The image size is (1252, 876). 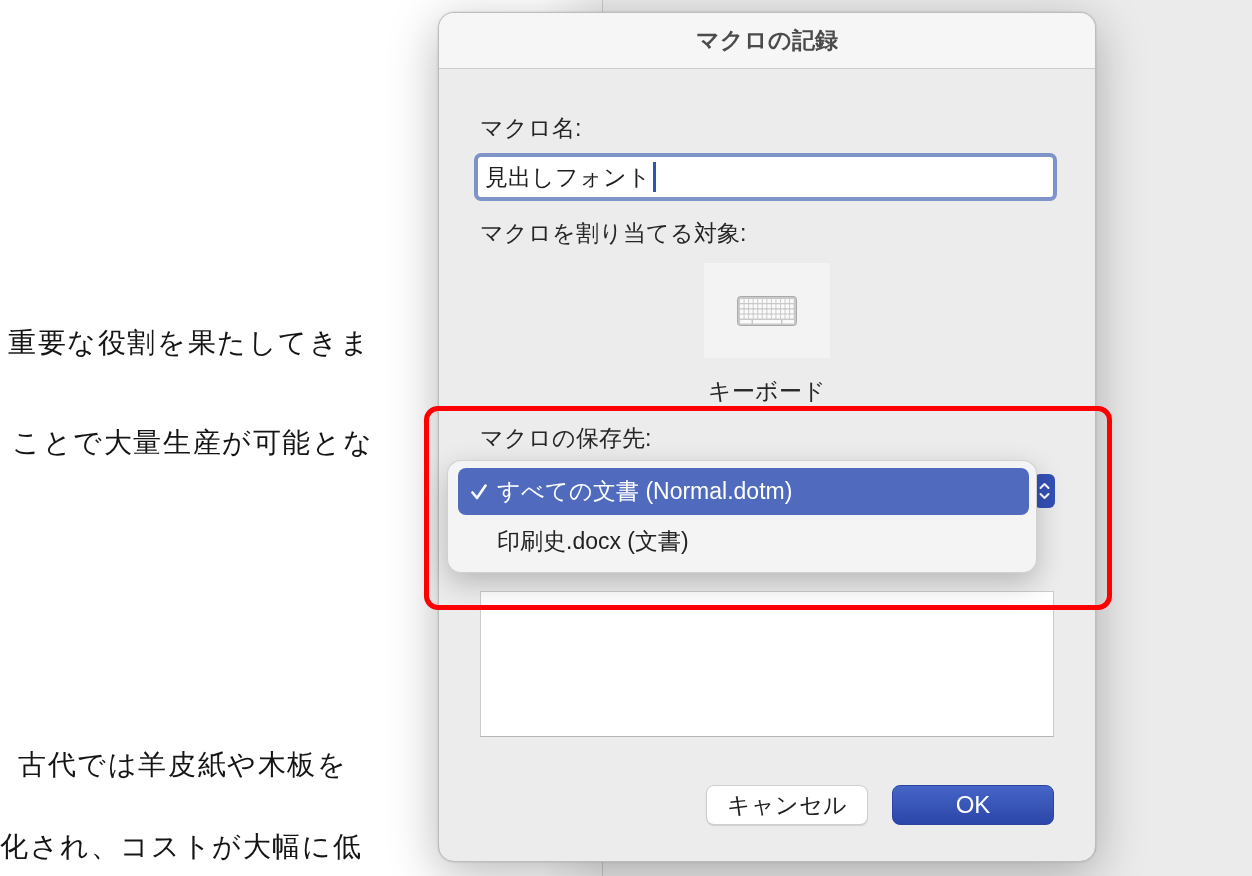 I want to click on cancel-button: キャンセル, so click(x=787, y=805).